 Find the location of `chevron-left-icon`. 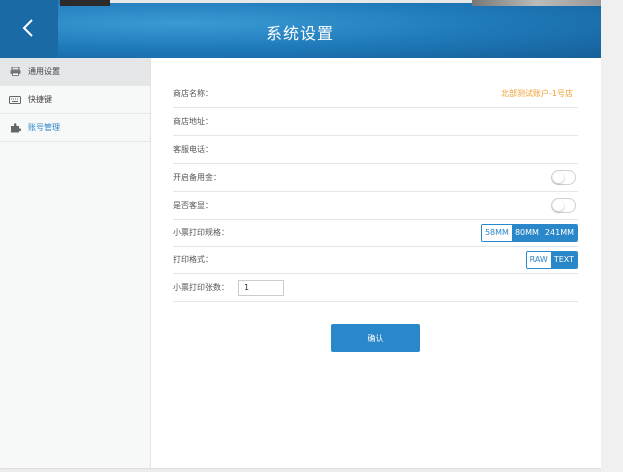

chevron-left-icon is located at coordinates (27, 28).